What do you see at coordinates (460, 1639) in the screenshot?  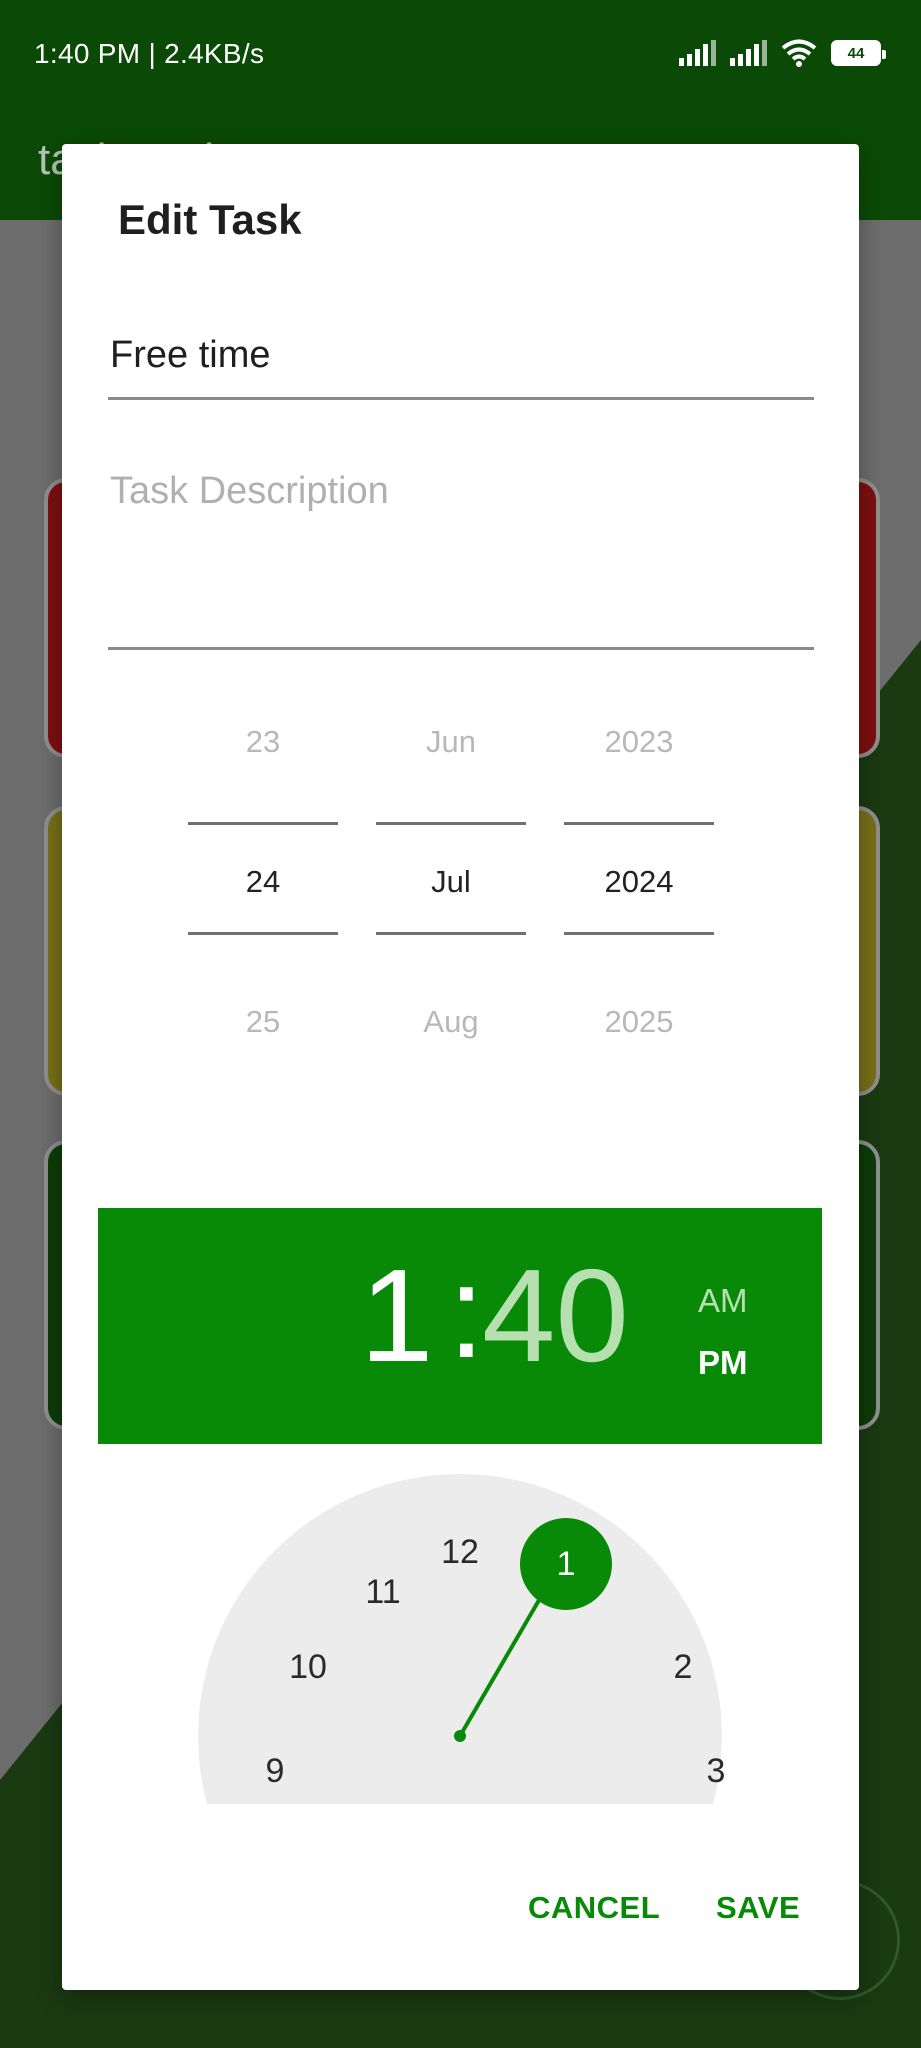 I see `clock-dial: 12 2 3 4 8 9 10 11` at bounding box center [460, 1639].